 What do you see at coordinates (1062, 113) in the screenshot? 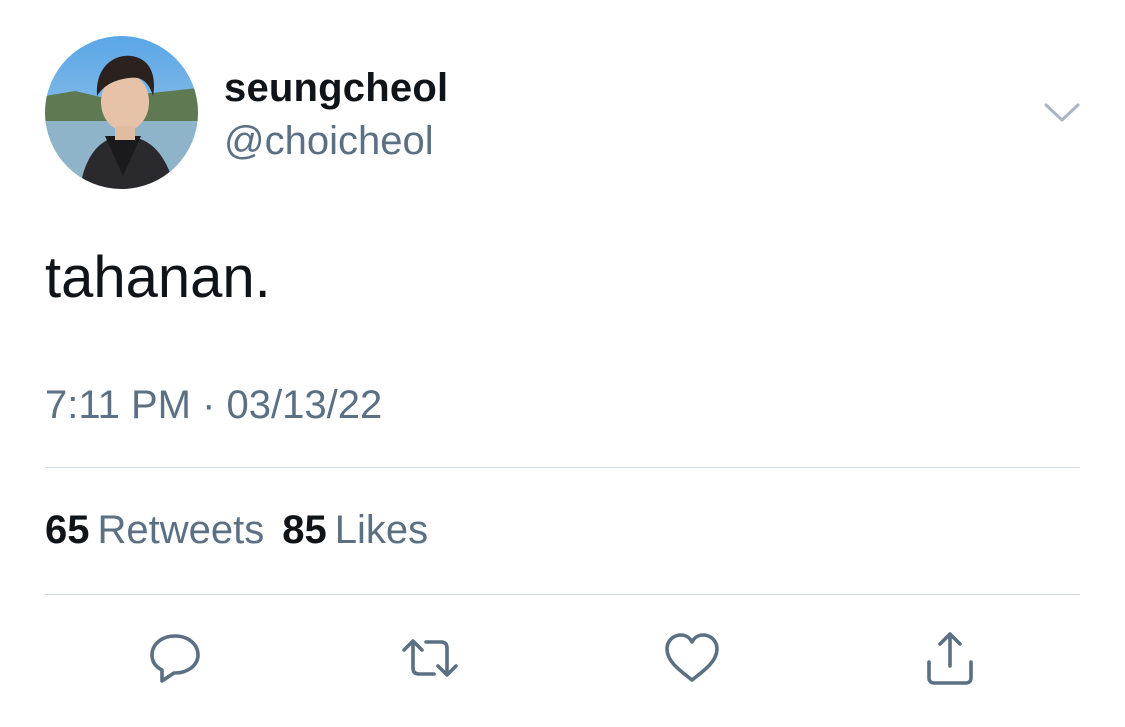
I see `chevron-down-icon` at bounding box center [1062, 113].